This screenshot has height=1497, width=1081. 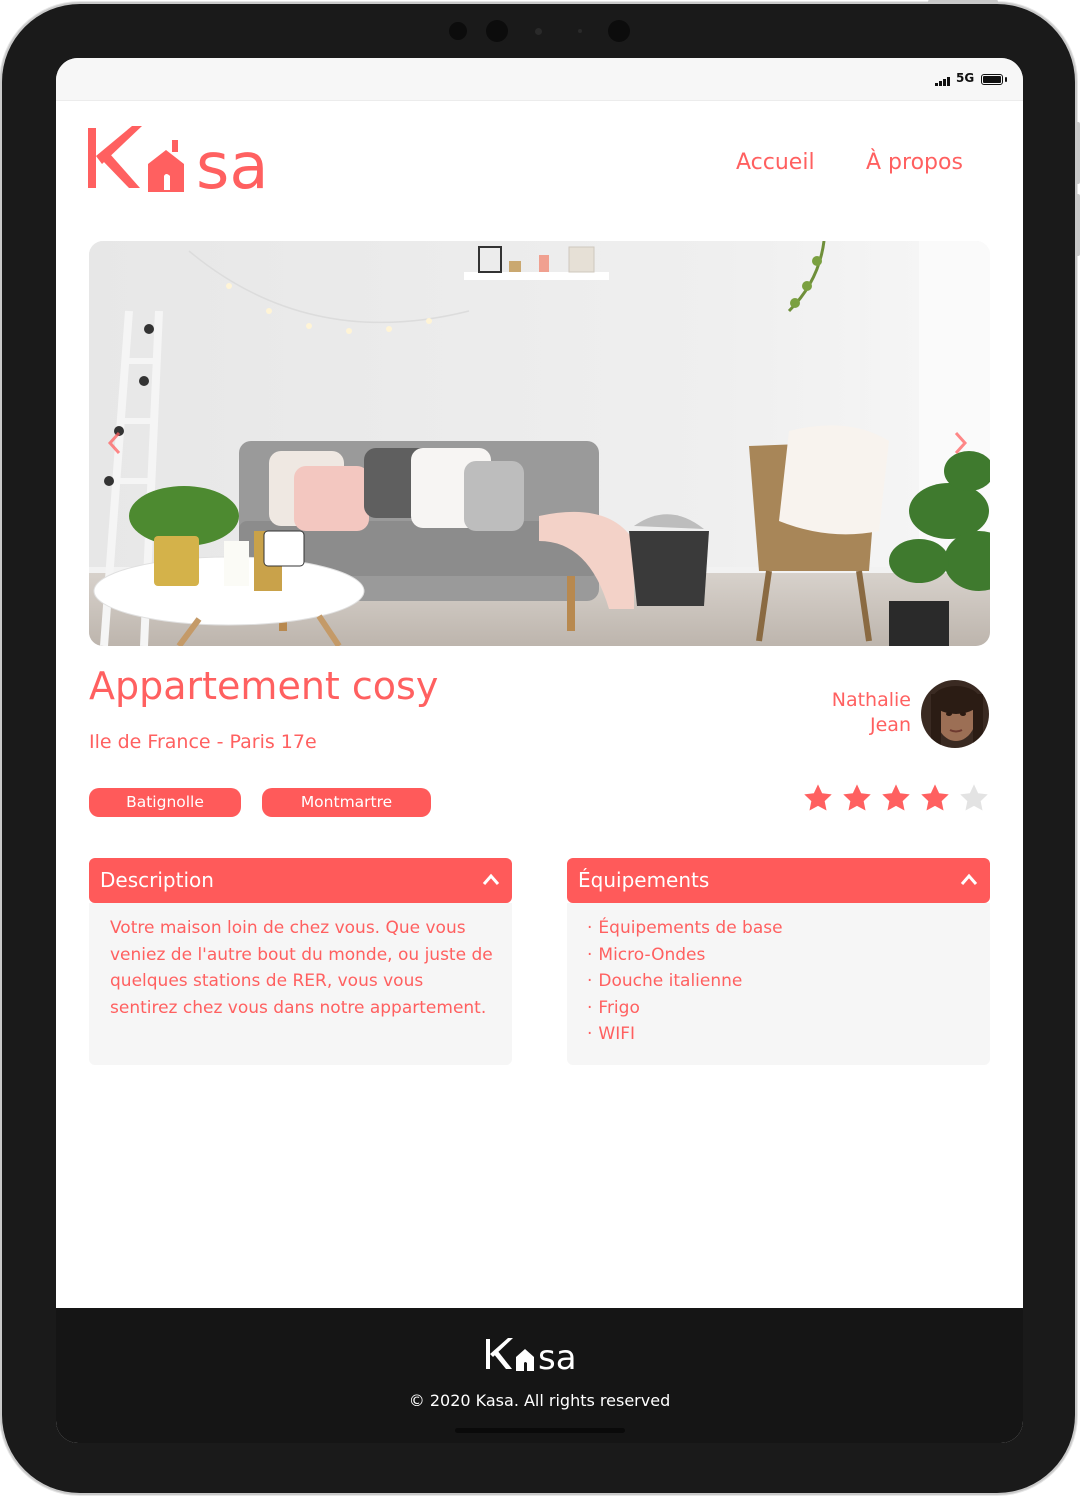 I want to click on tag-montmartre: Montmartre, so click(x=346, y=802).